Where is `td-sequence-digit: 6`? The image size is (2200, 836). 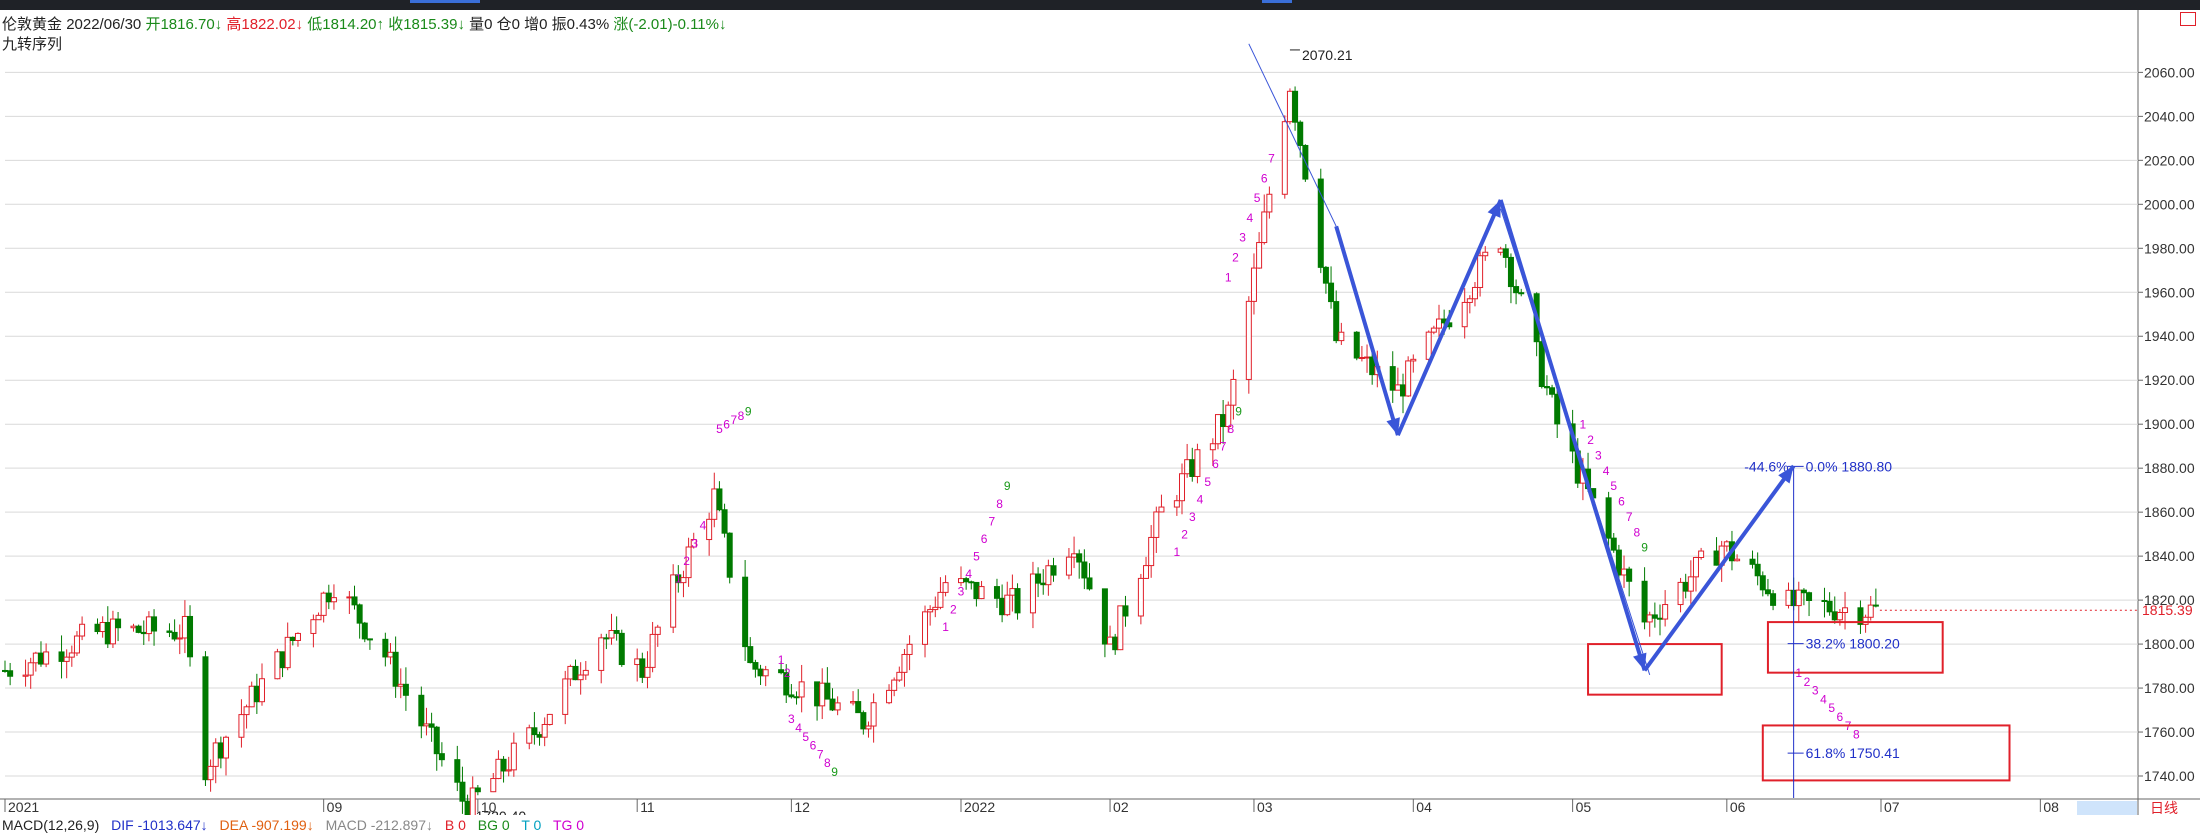
td-sequence-digit: 6 is located at coordinates (726, 425).